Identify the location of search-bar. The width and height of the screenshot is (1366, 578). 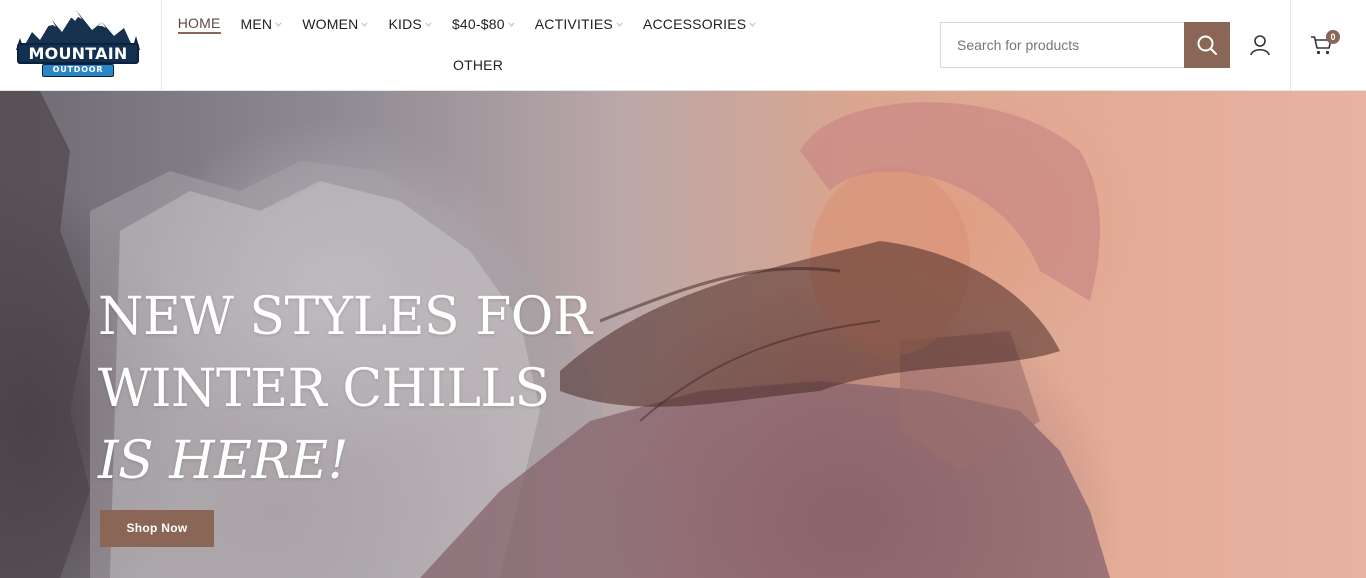
(1085, 45).